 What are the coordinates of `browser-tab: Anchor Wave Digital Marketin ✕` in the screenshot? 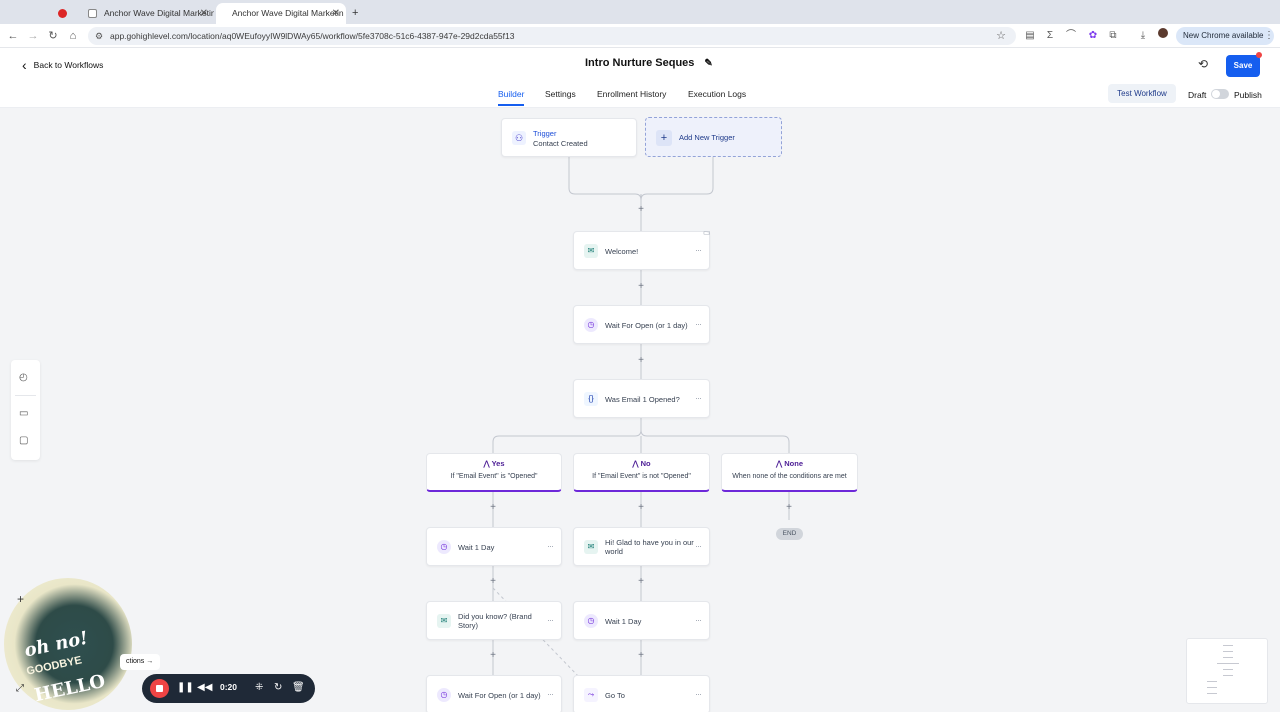 It's located at (147, 13).